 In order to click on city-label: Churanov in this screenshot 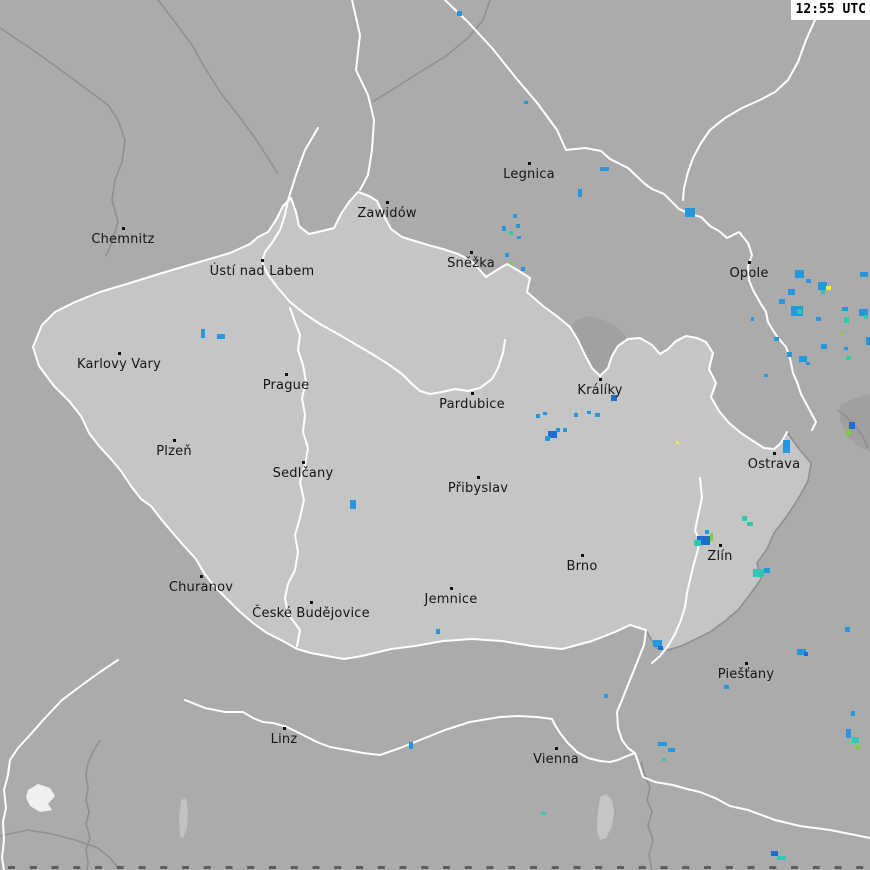, I will do `click(201, 587)`.